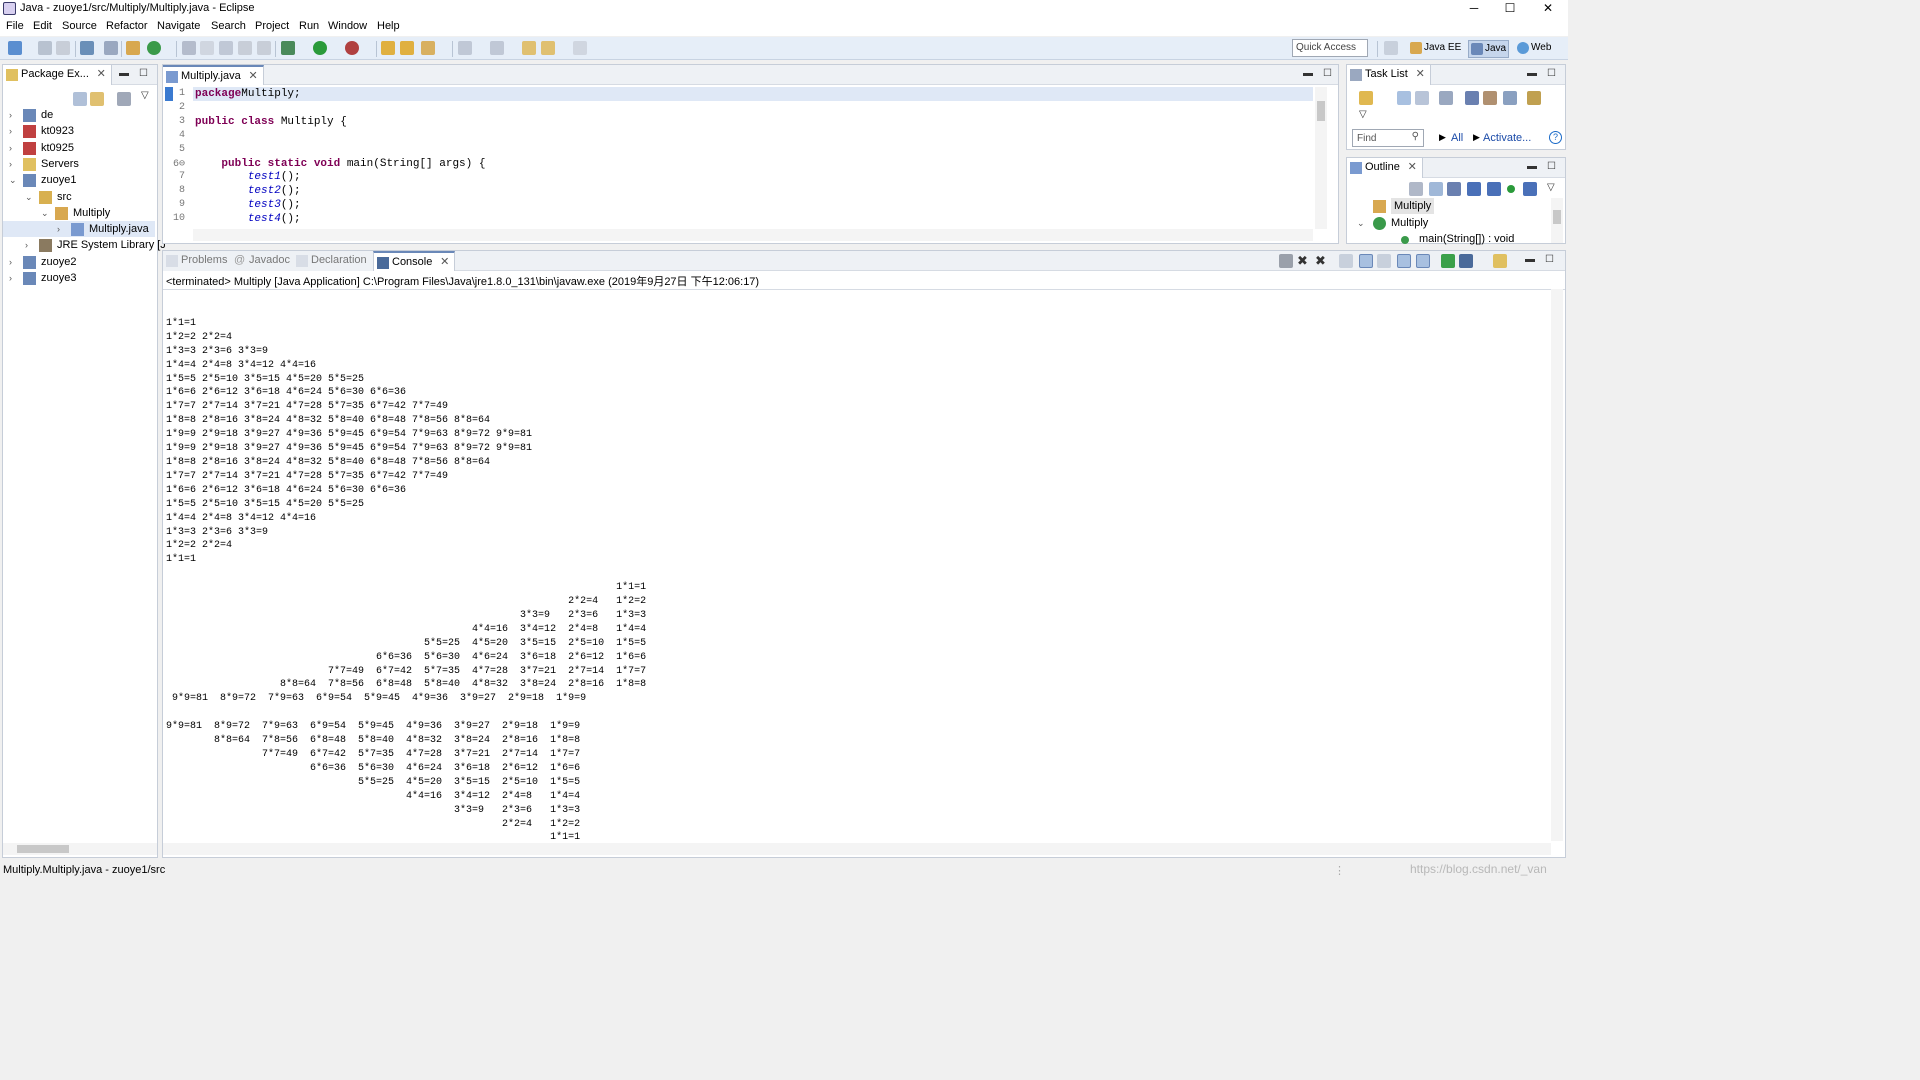 The image size is (1920, 1080). I want to click on tab-console: Console ✕, so click(414, 261).